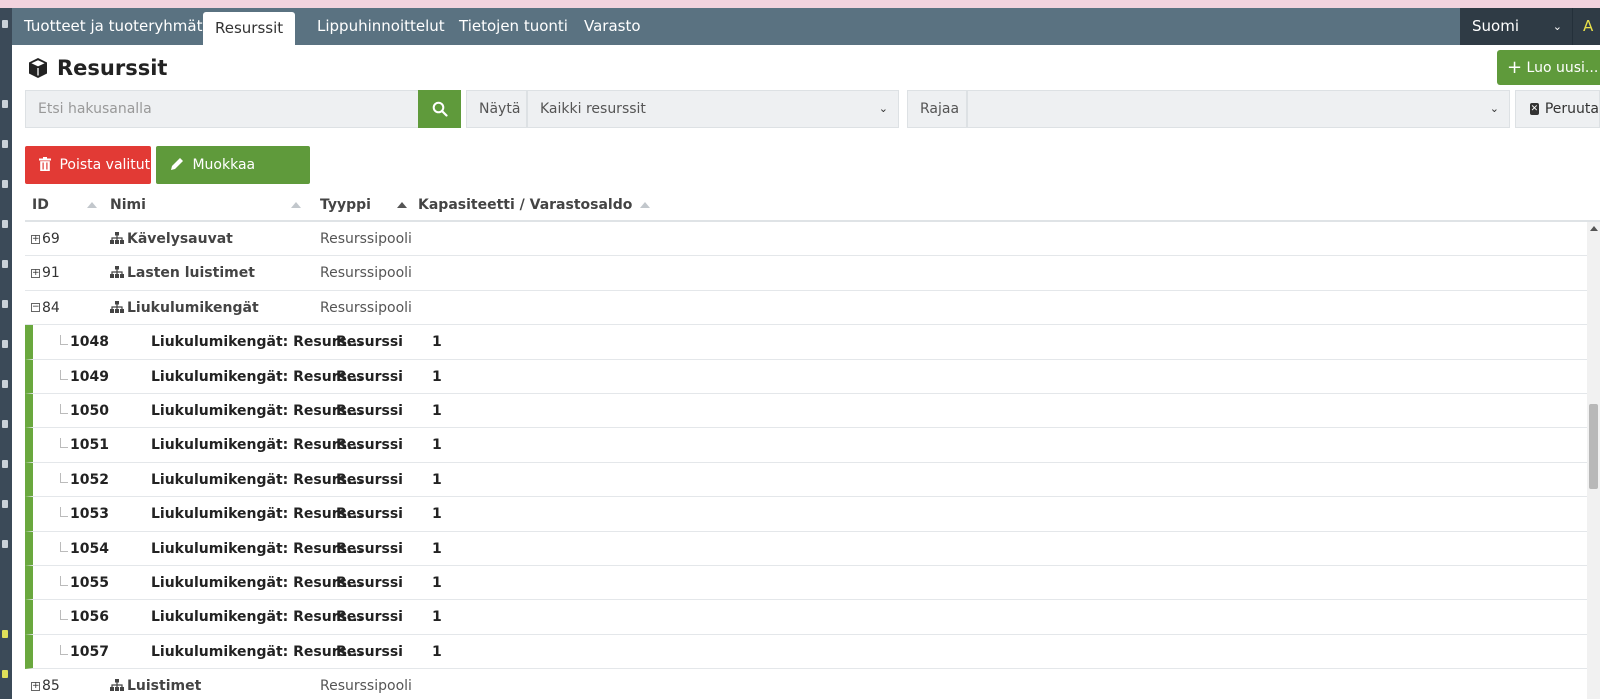 This screenshot has width=1600, height=699. I want to click on filter-label: Rajaa, so click(937, 109).